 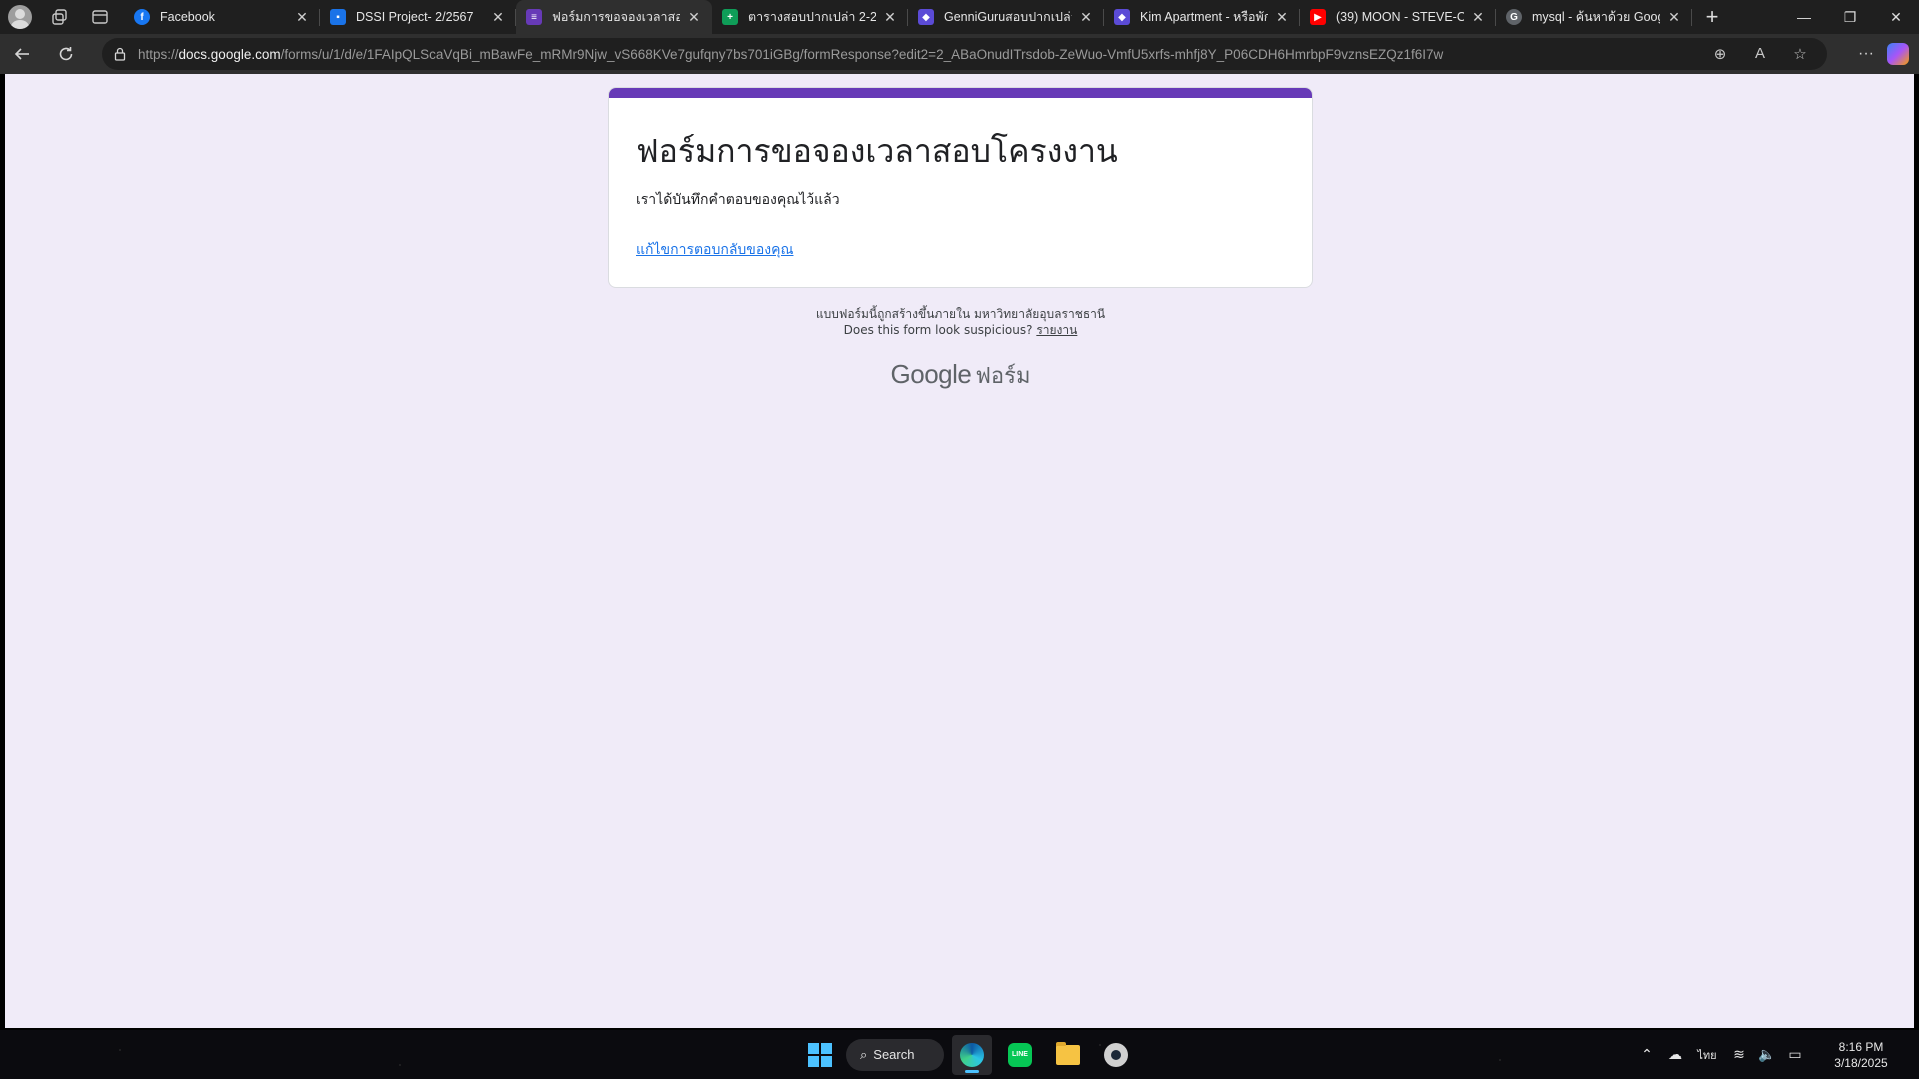 I want to click on tab-actions-button, so click(x=100, y=17).